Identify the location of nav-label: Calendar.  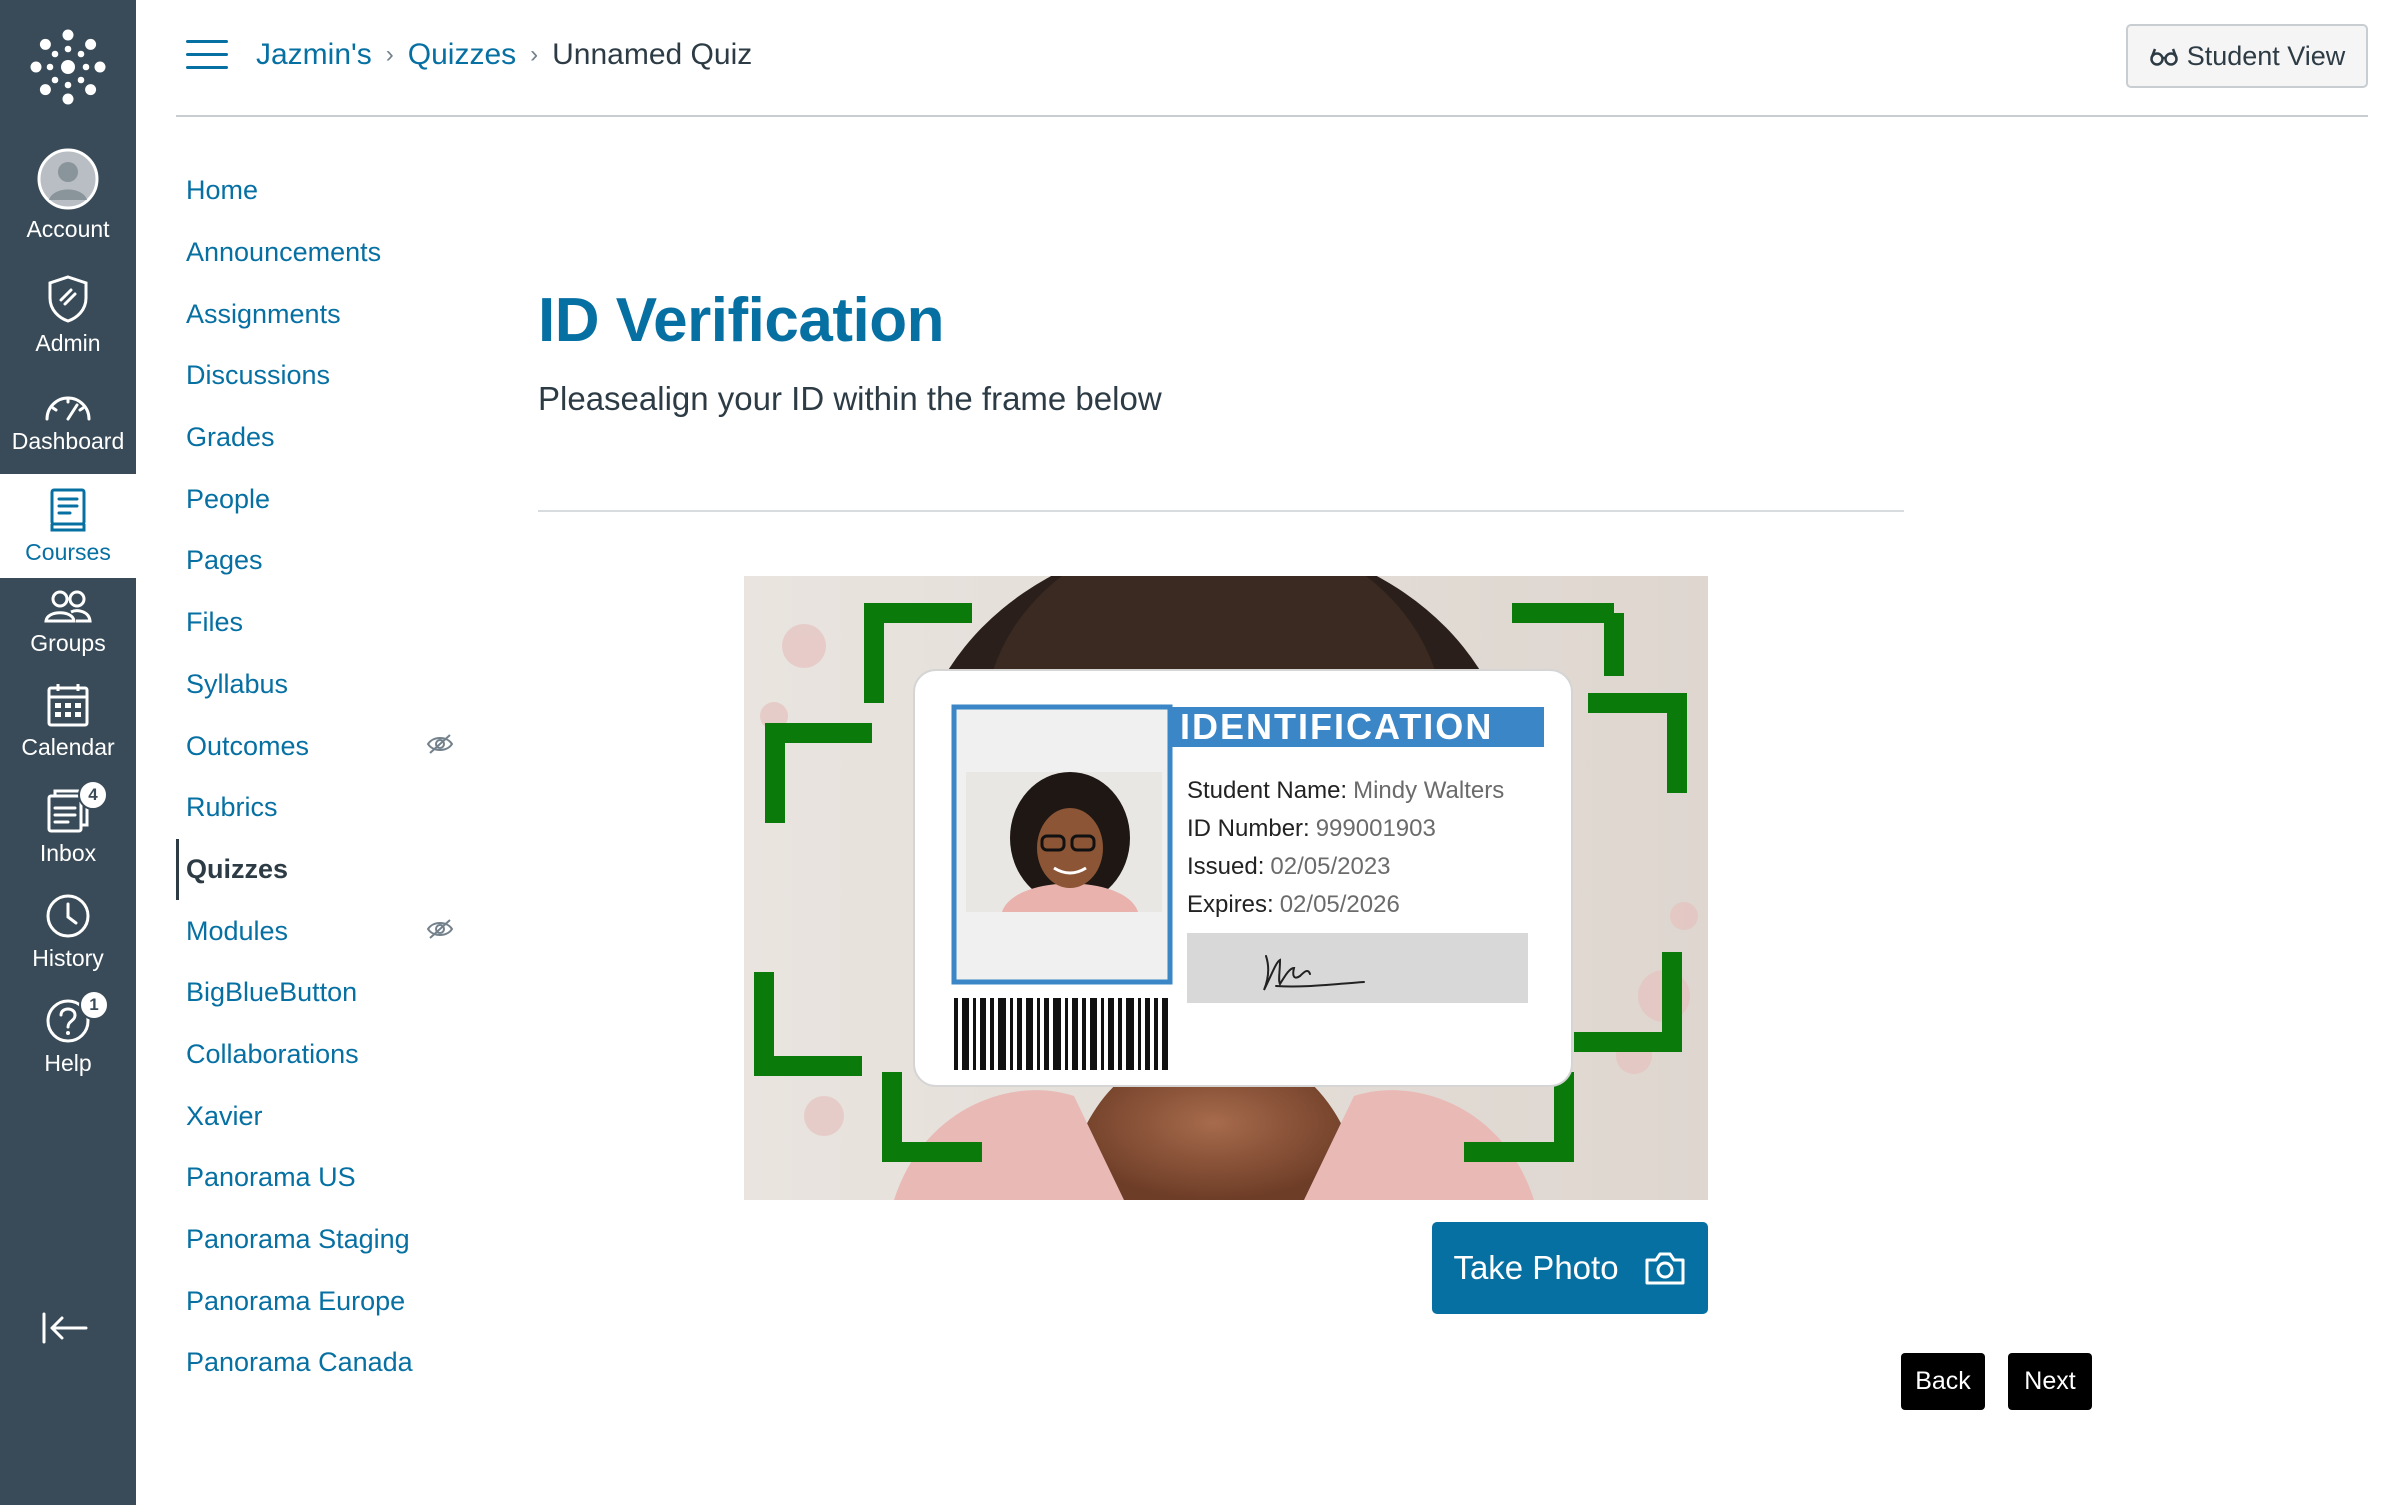
(68, 747).